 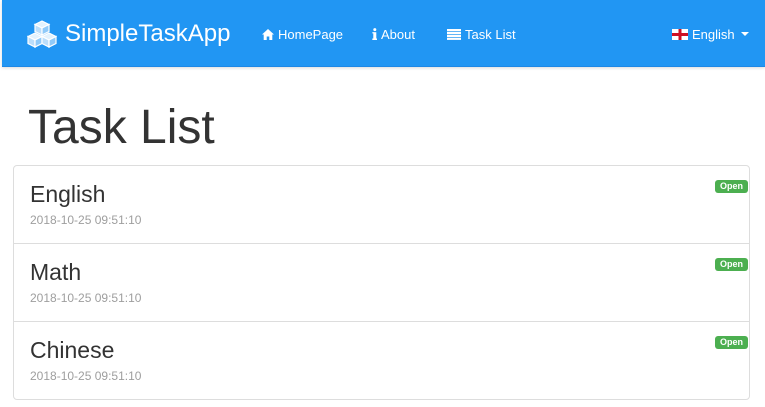 I want to click on nav-task-list: Task List, so click(x=481, y=34).